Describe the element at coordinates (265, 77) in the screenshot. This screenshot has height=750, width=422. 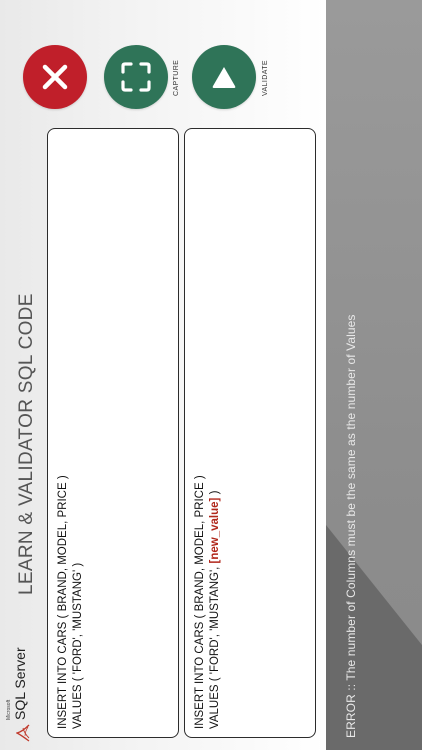
I see `validate-label: VALIDATE` at that location.